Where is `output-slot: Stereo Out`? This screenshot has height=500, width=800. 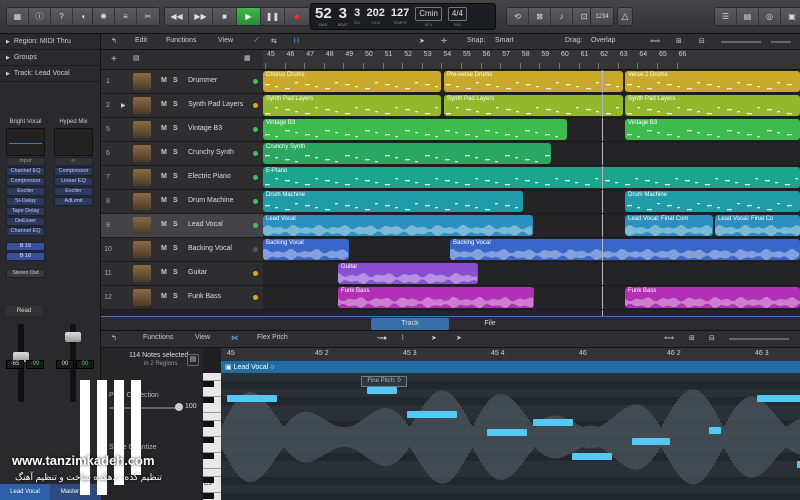 output-slot: Stereo Out is located at coordinates (25, 273).